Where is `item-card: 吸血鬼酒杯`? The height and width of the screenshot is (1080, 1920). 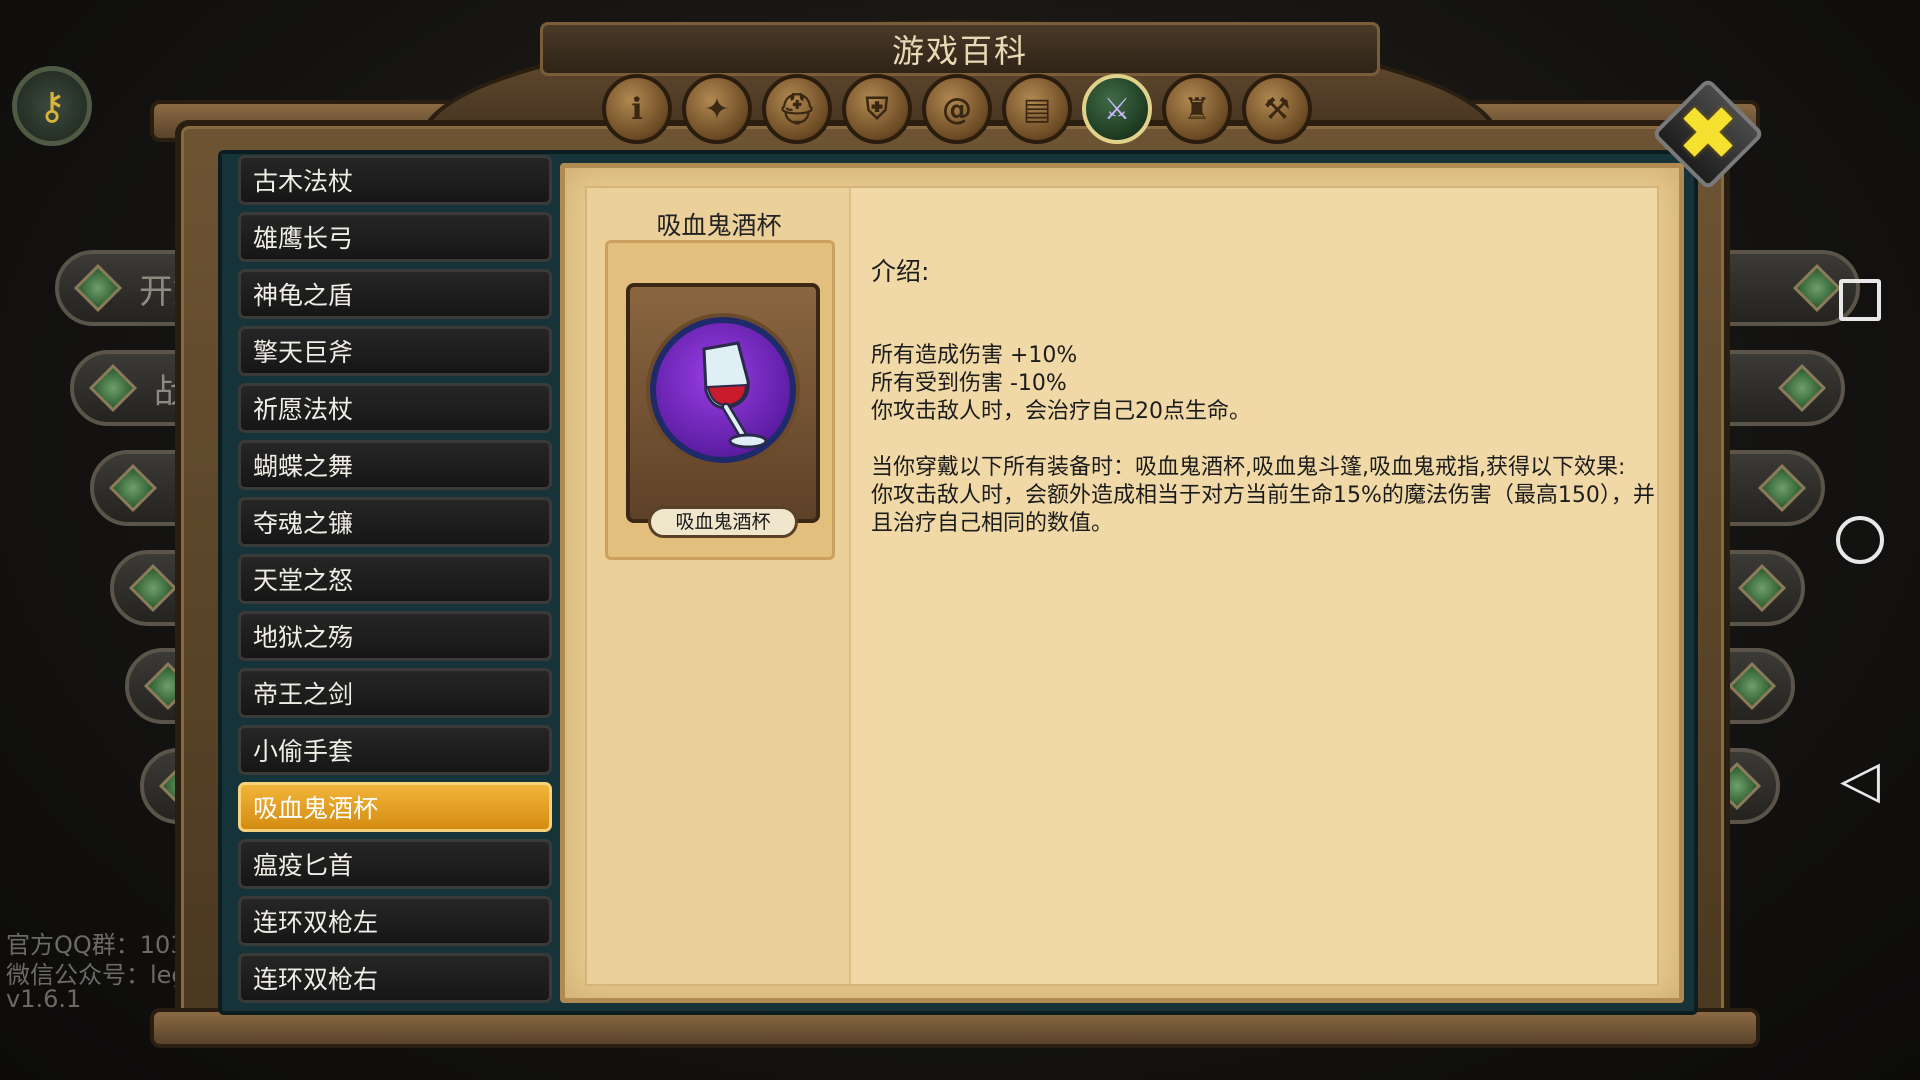 item-card: 吸血鬼酒杯 is located at coordinates (720, 400).